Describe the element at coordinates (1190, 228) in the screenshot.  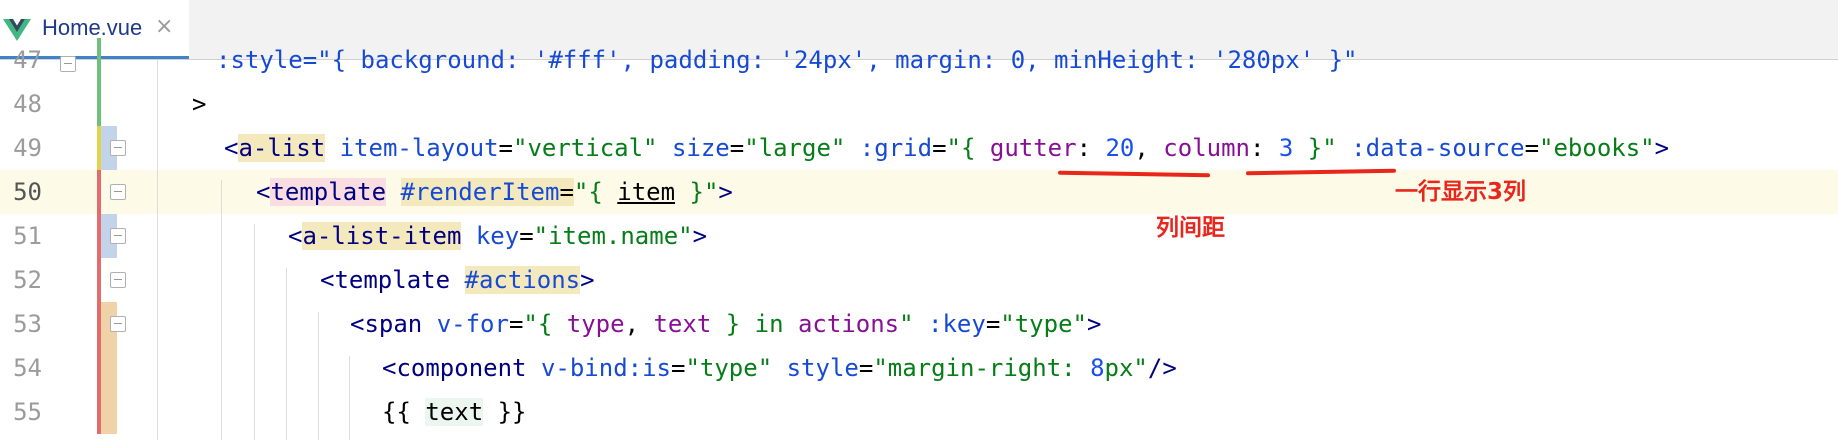
I see `gutter-annotation: 列间距` at that location.